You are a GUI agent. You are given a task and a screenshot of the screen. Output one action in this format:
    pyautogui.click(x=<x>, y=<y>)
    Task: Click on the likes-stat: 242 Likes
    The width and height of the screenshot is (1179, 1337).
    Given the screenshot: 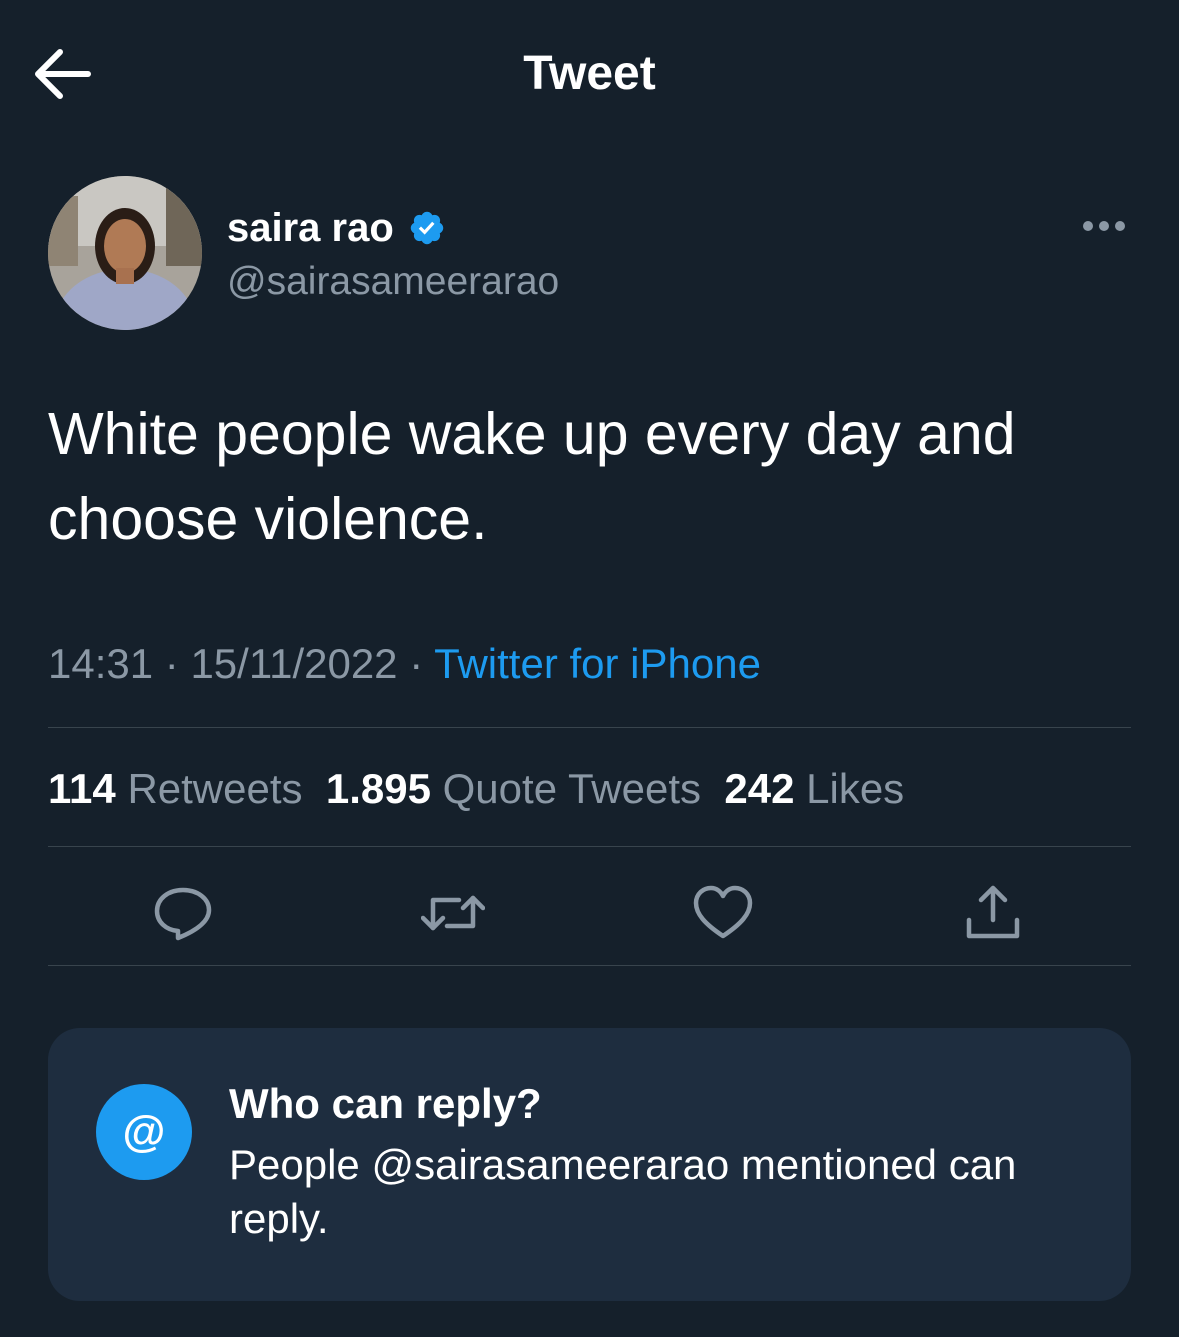 What is the action you would take?
    pyautogui.click(x=814, y=788)
    